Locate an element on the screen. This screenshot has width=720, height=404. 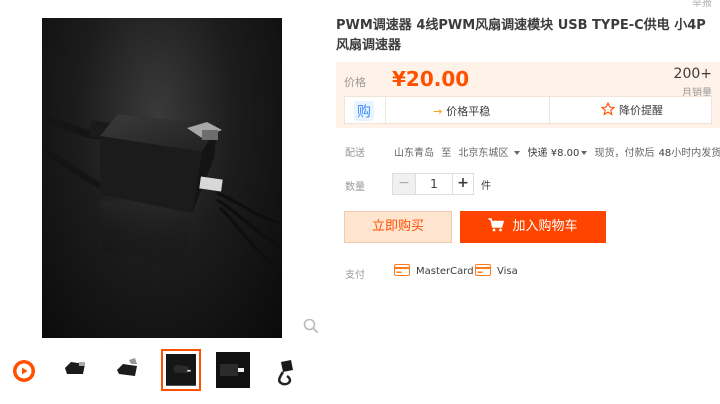
price-alert-link: 降价提醒 is located at coordinates (632, 110).